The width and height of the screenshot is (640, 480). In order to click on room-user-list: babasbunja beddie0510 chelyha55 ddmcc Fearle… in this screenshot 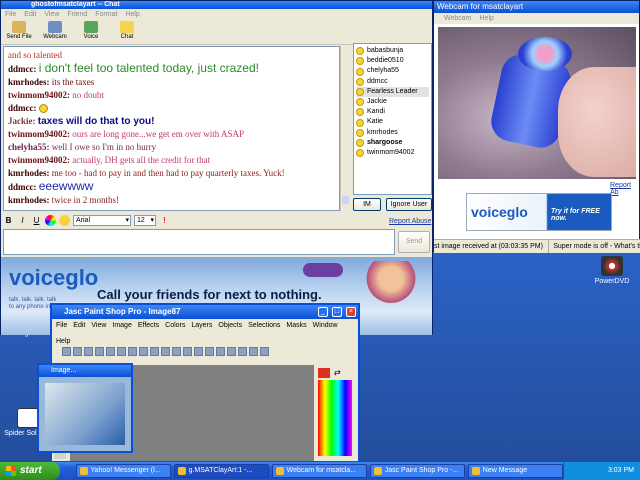, I will do `click(392, 119)`.